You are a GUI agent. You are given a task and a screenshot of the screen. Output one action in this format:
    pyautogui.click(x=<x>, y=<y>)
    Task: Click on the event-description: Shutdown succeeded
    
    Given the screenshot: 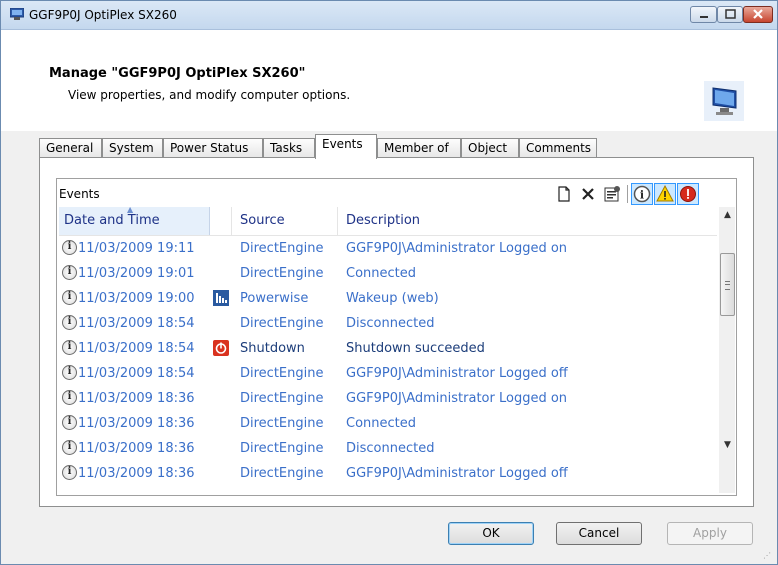 What is the action you would take?
    pyautogui.click(x=415, y=348)
    